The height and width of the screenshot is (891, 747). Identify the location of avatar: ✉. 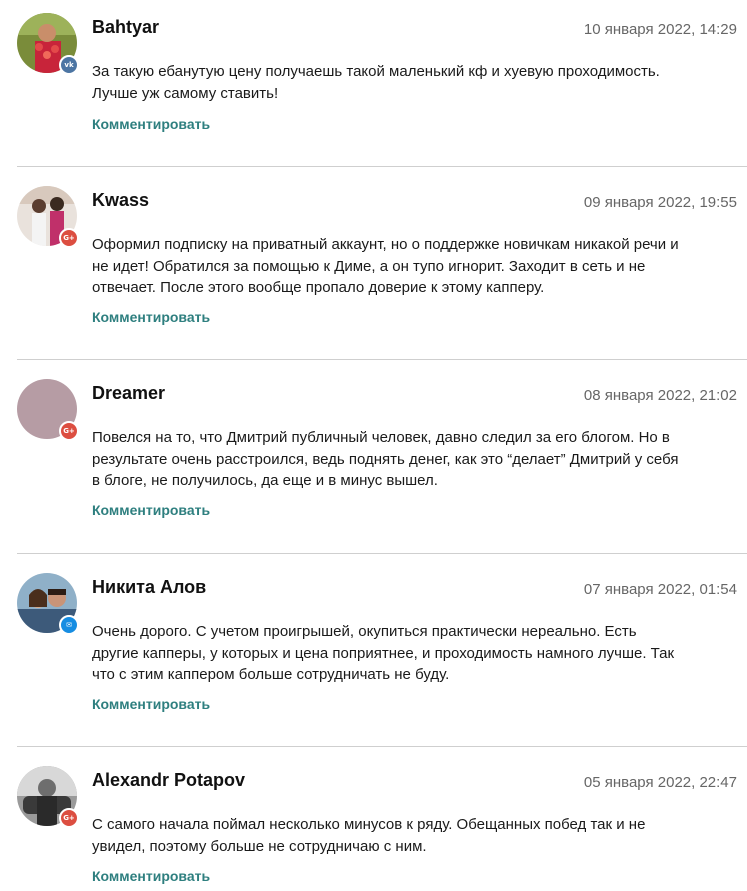
(48, 604).